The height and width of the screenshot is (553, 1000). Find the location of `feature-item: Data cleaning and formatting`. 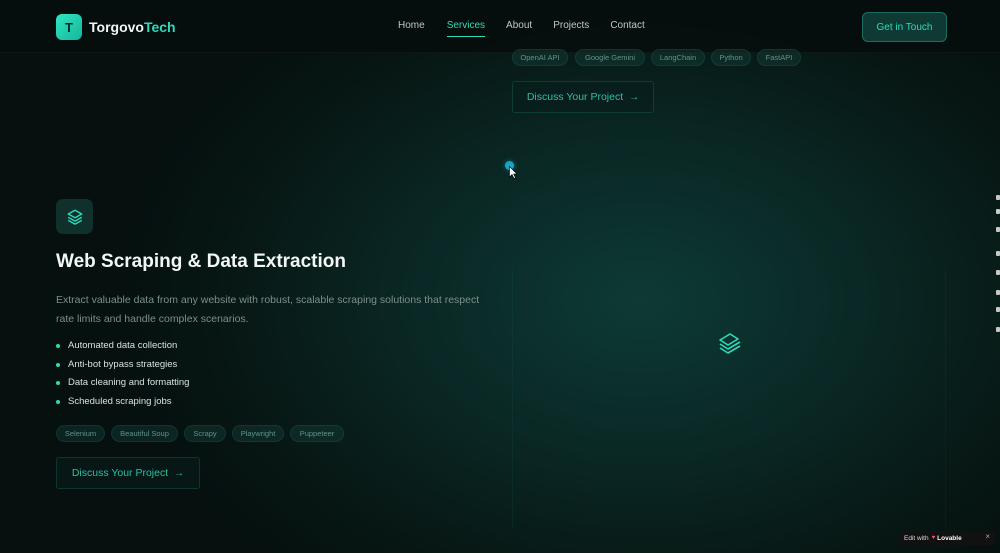

feature-item: Data cleaning and formatting is located at coordinates (122, 386).